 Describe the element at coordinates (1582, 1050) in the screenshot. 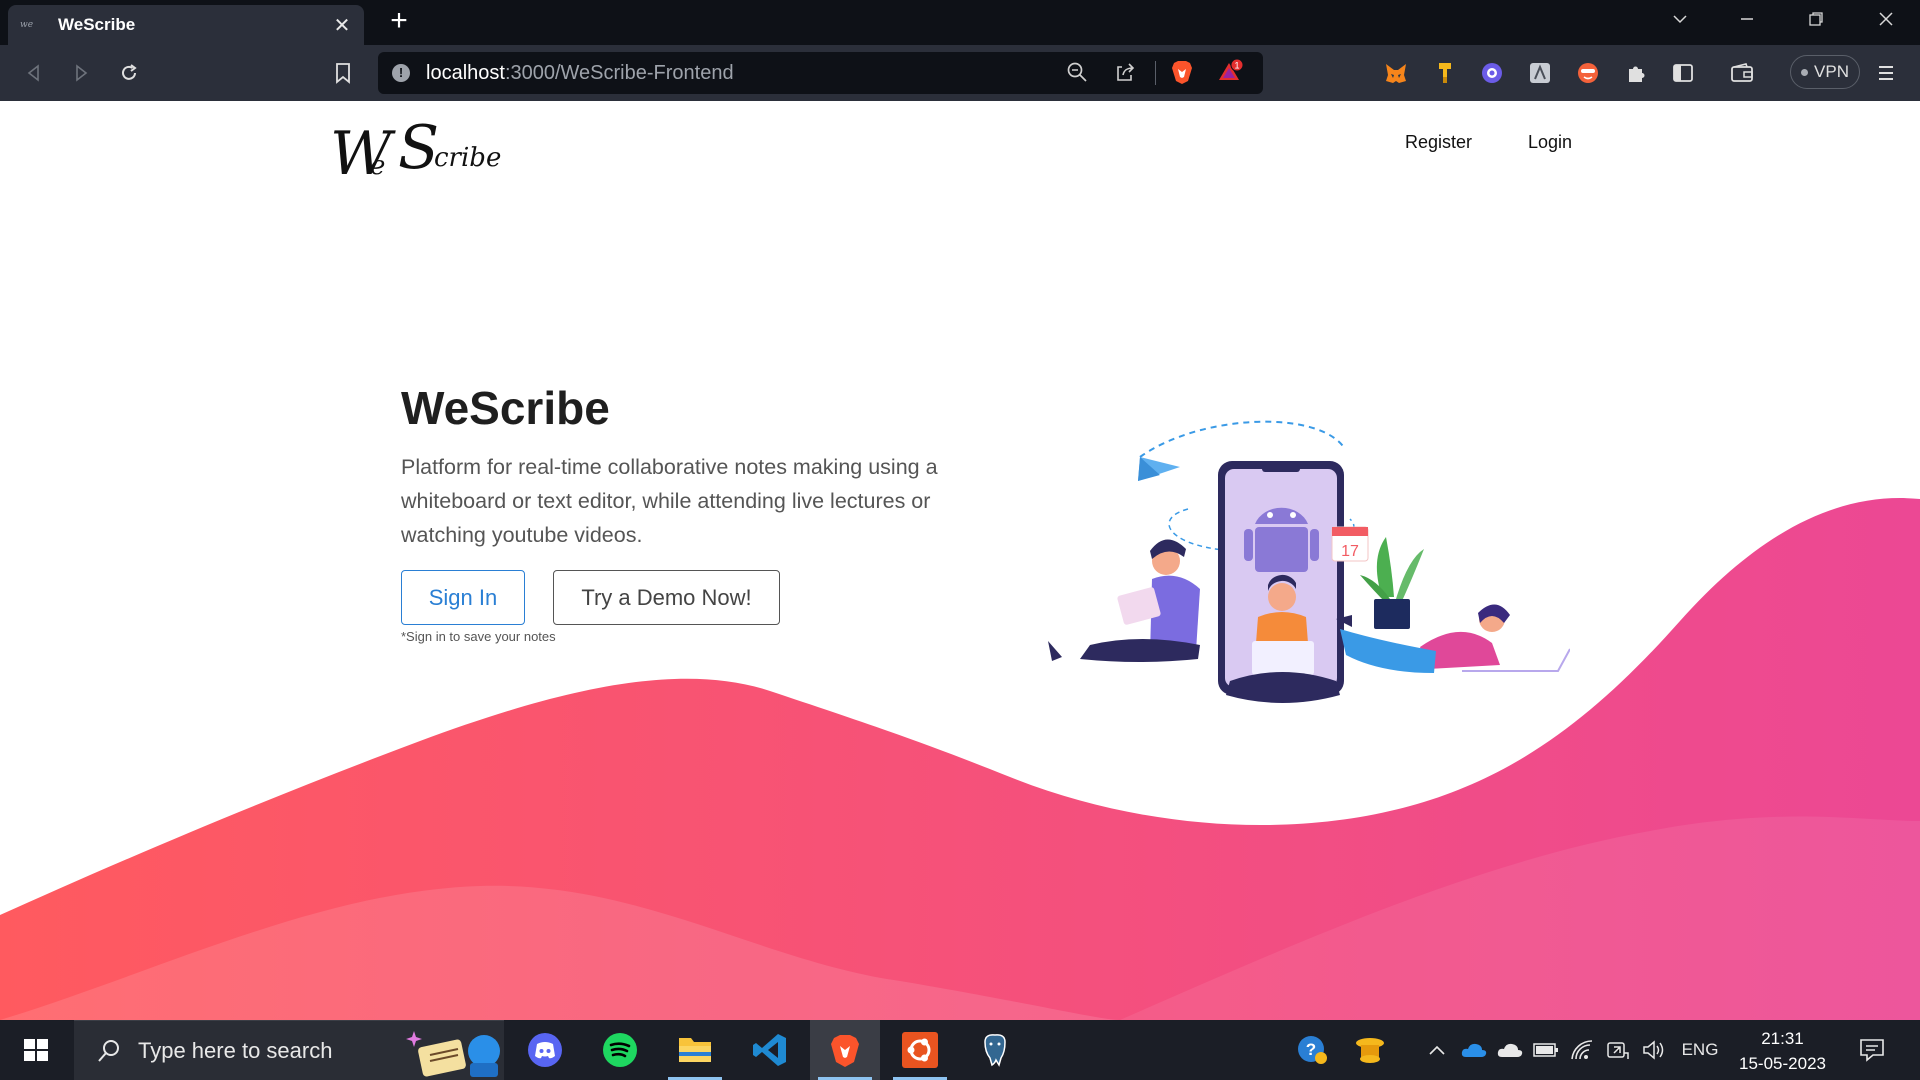

I see `tray-wifi-icon` at that location.